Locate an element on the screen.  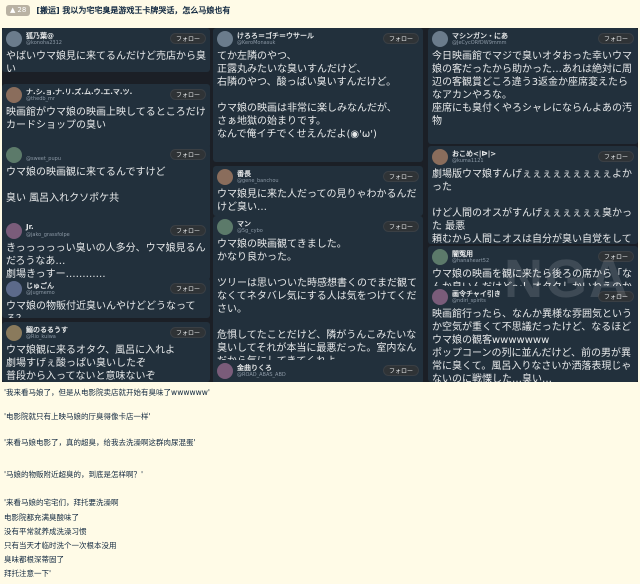
user-handle: @konoha2312 is located at coordinates (44, 43).